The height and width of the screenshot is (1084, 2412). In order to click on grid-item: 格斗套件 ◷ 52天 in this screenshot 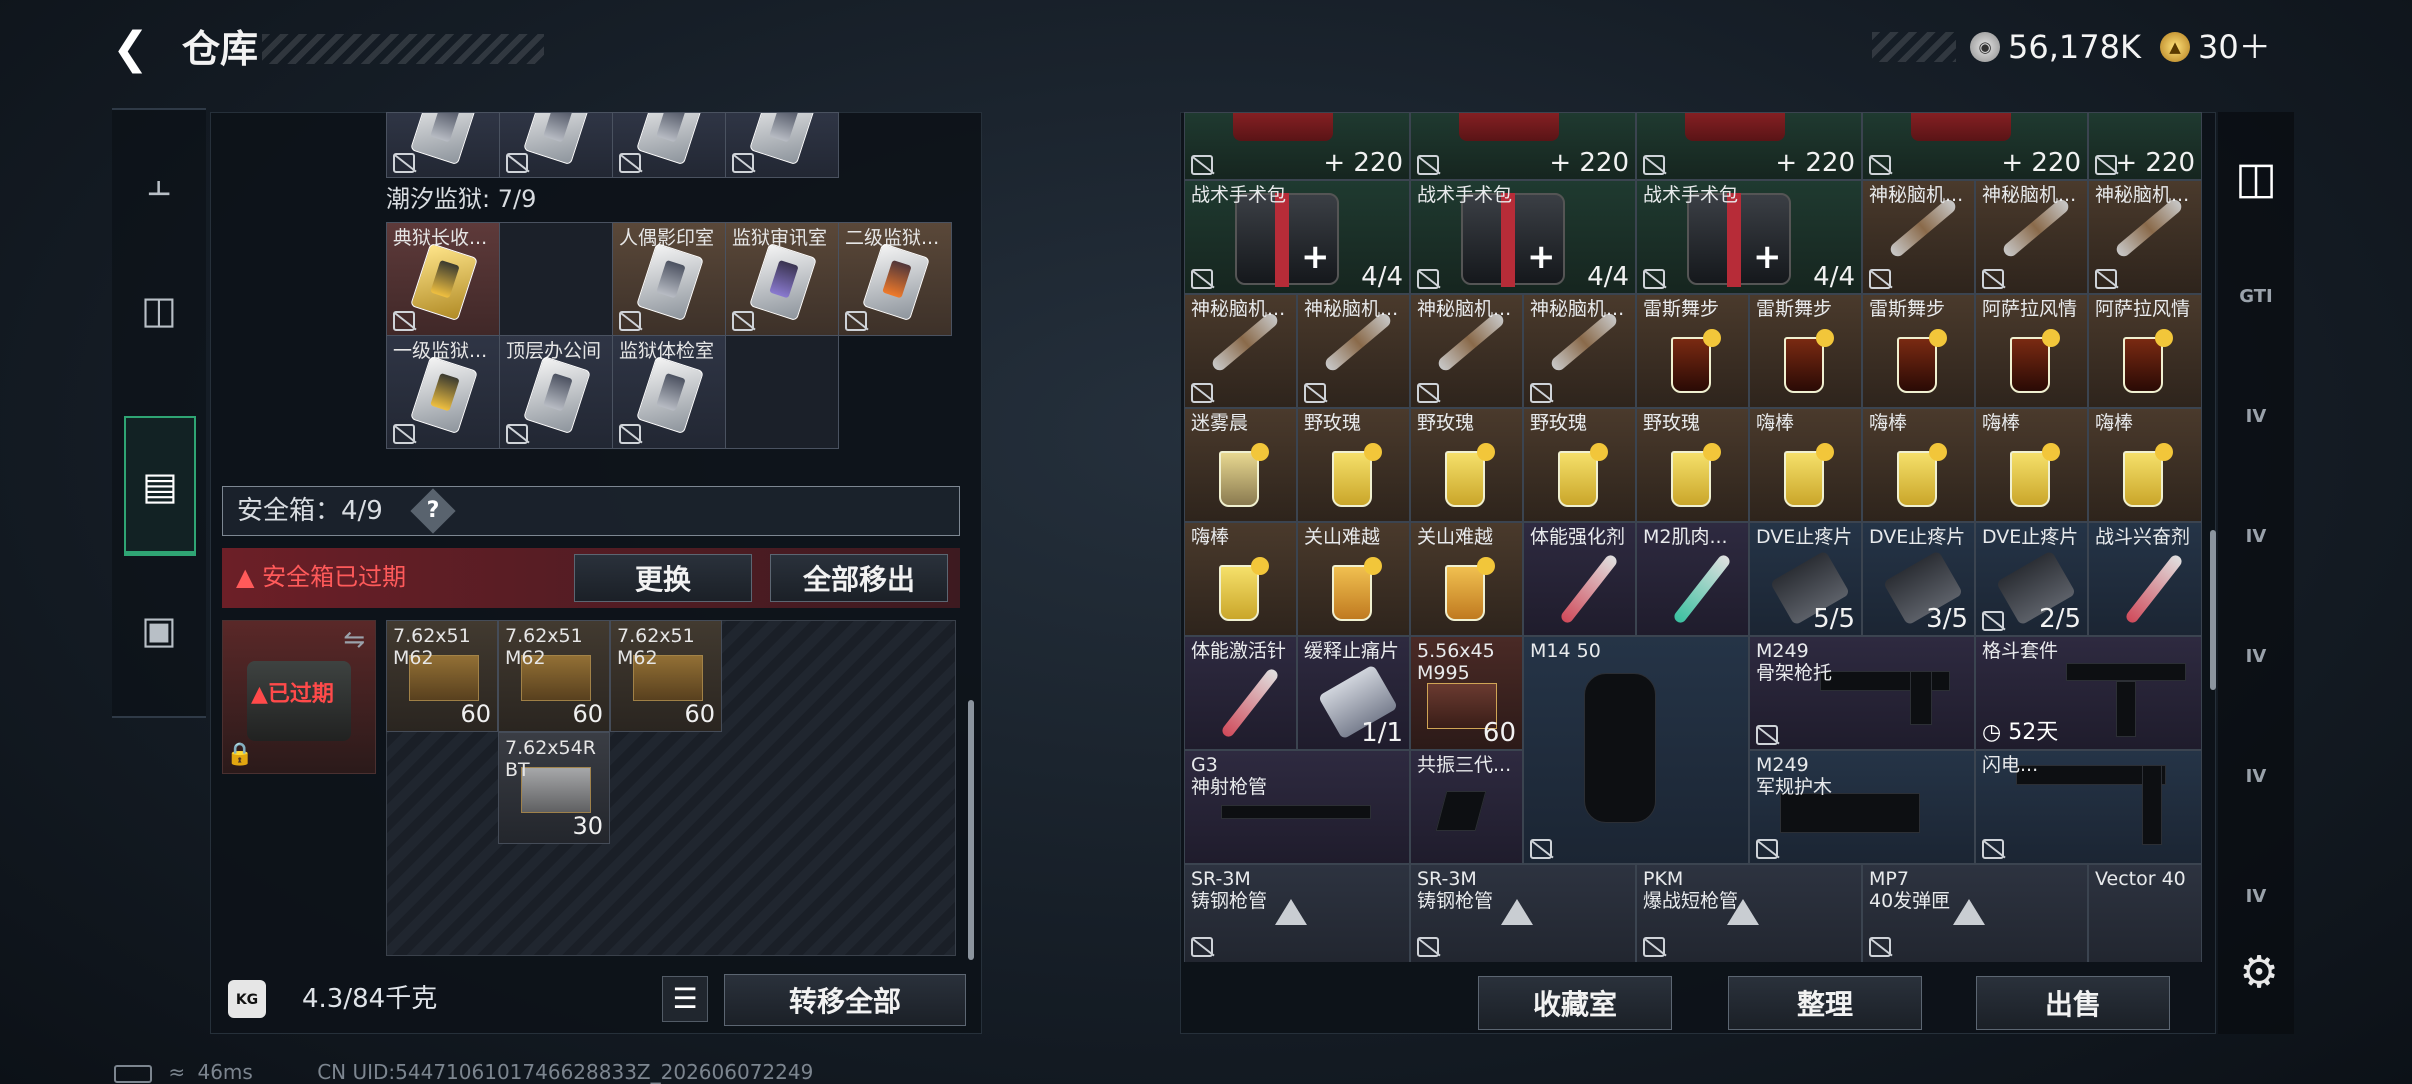, I will do `click(2088, 693)`.